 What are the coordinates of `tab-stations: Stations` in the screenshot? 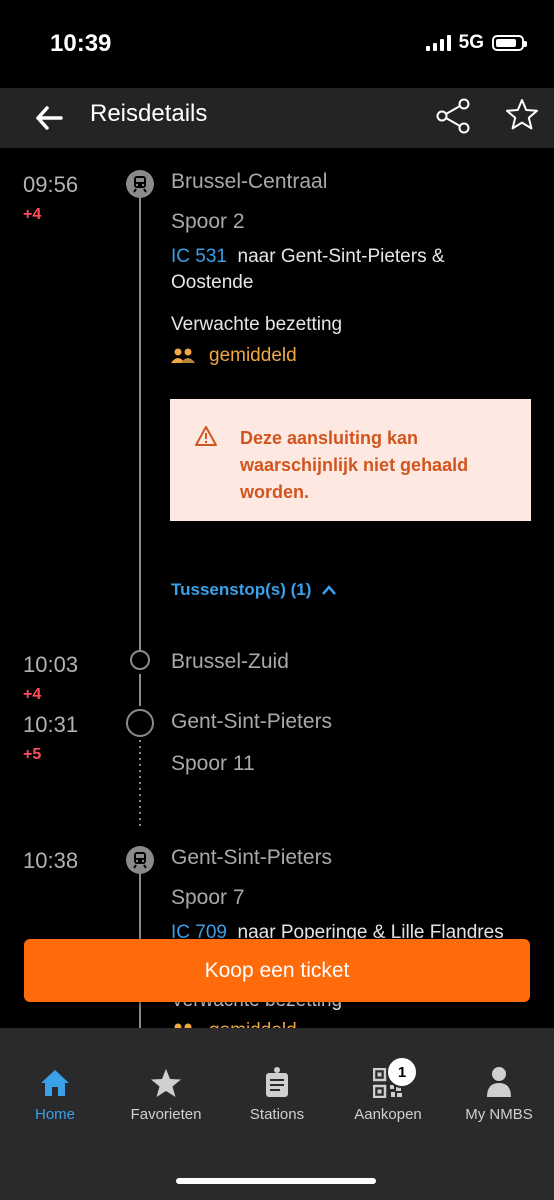 It's located at (277, 1092).